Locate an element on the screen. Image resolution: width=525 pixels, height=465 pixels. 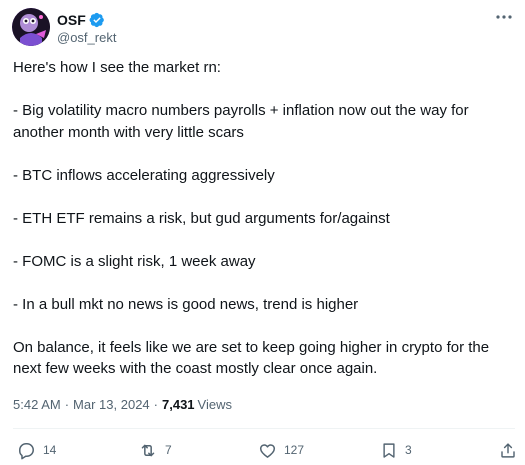
bookmark-button: 3 is located at coordinates (396, 450).